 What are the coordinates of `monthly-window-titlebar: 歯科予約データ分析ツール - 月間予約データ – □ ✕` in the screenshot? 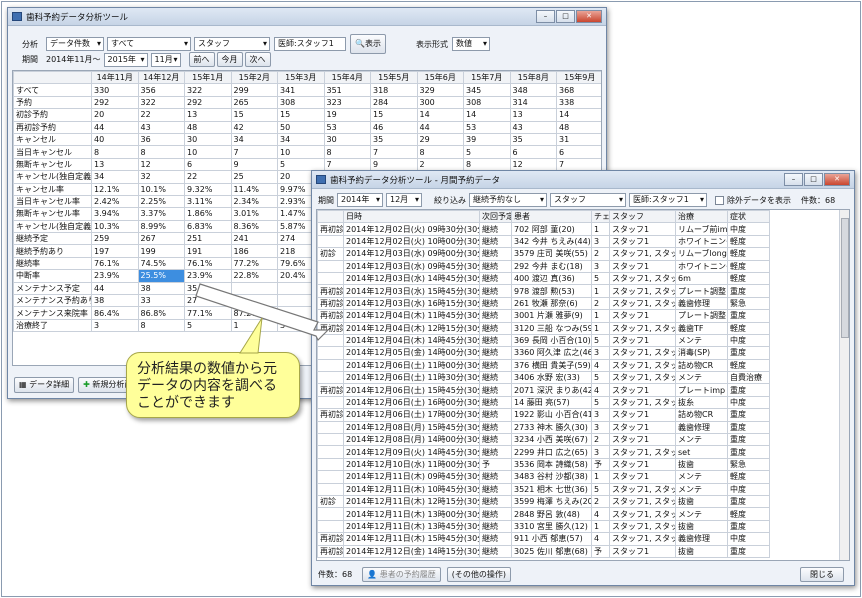 It's located at (583, 180).